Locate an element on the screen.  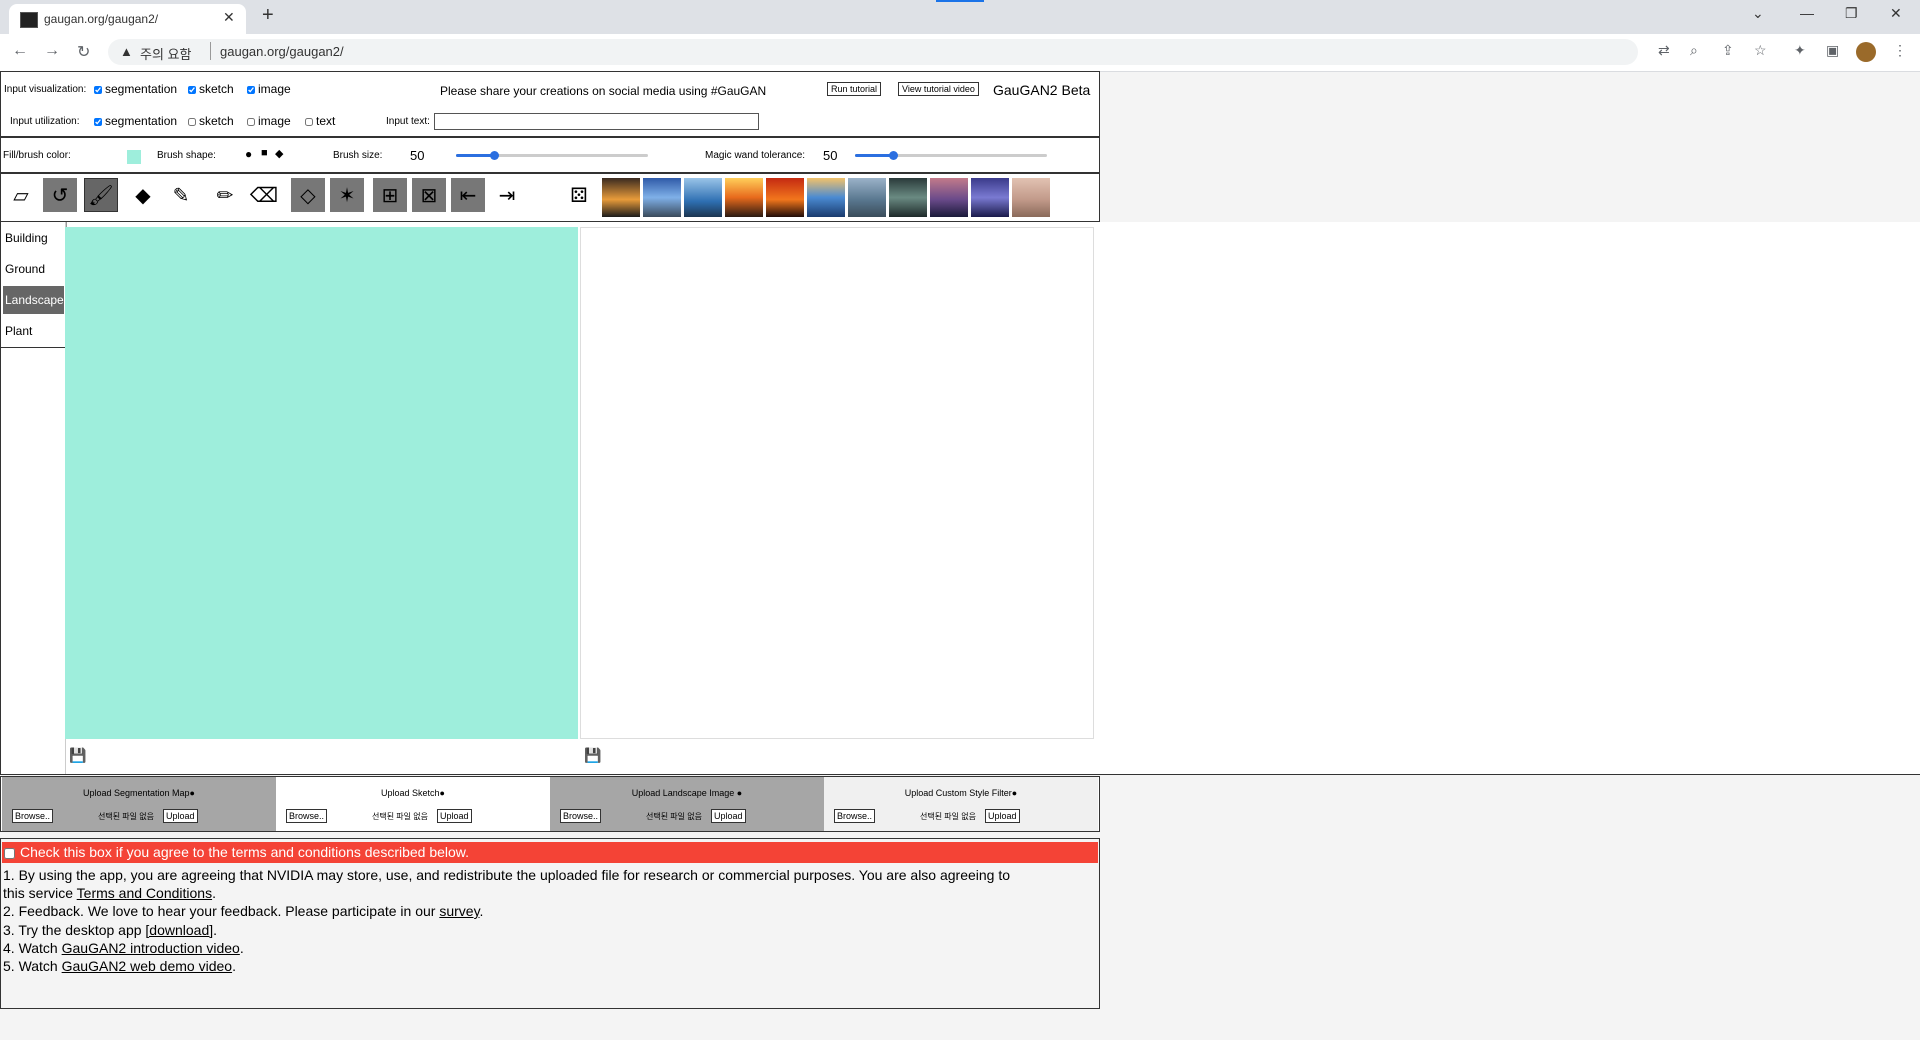
menu-icon: ⋮ is located at coordinates (1900, 50).